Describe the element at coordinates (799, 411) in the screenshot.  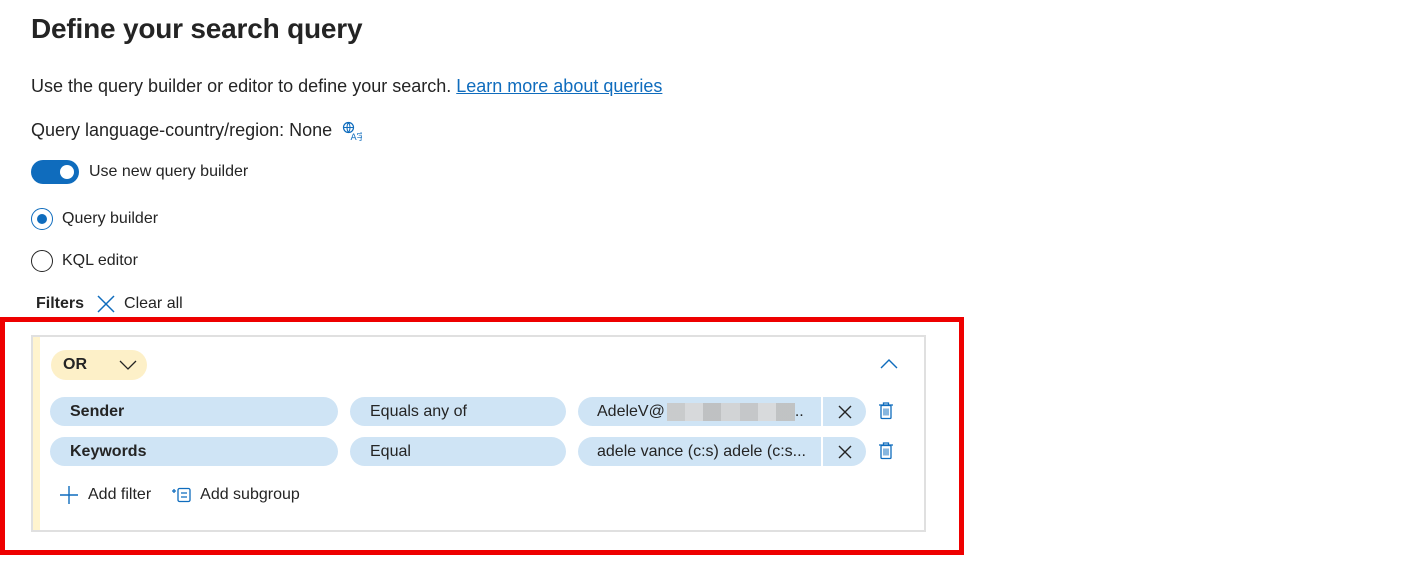
I see `filter-value-ellipsis: ..` at that location.